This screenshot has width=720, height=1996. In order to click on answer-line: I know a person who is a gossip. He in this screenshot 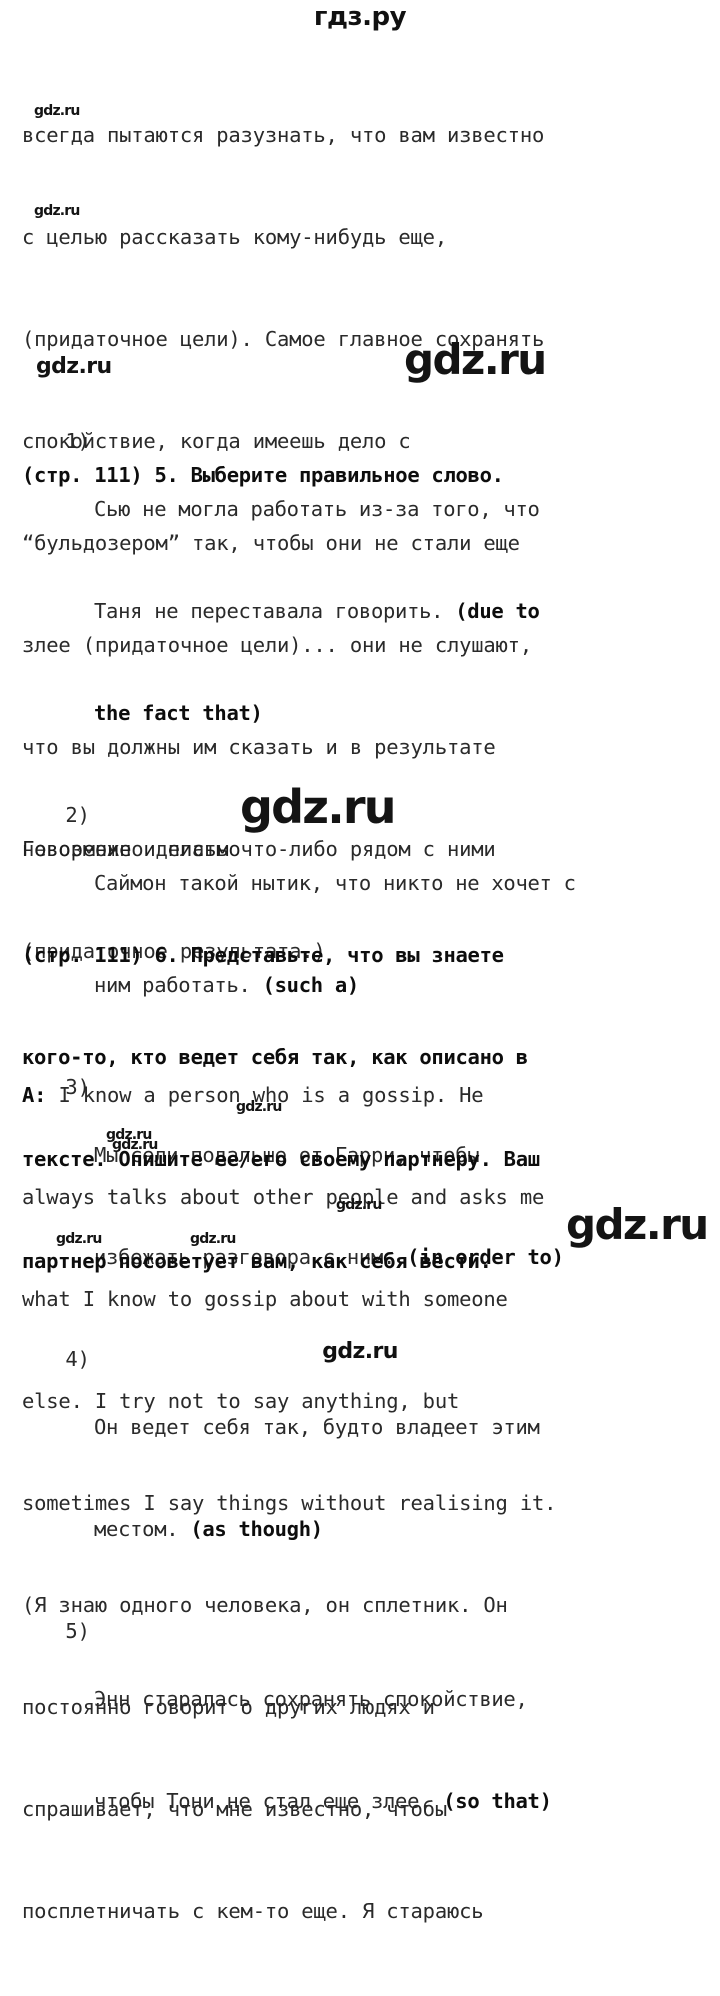, I will do `click(265, 1095)`.